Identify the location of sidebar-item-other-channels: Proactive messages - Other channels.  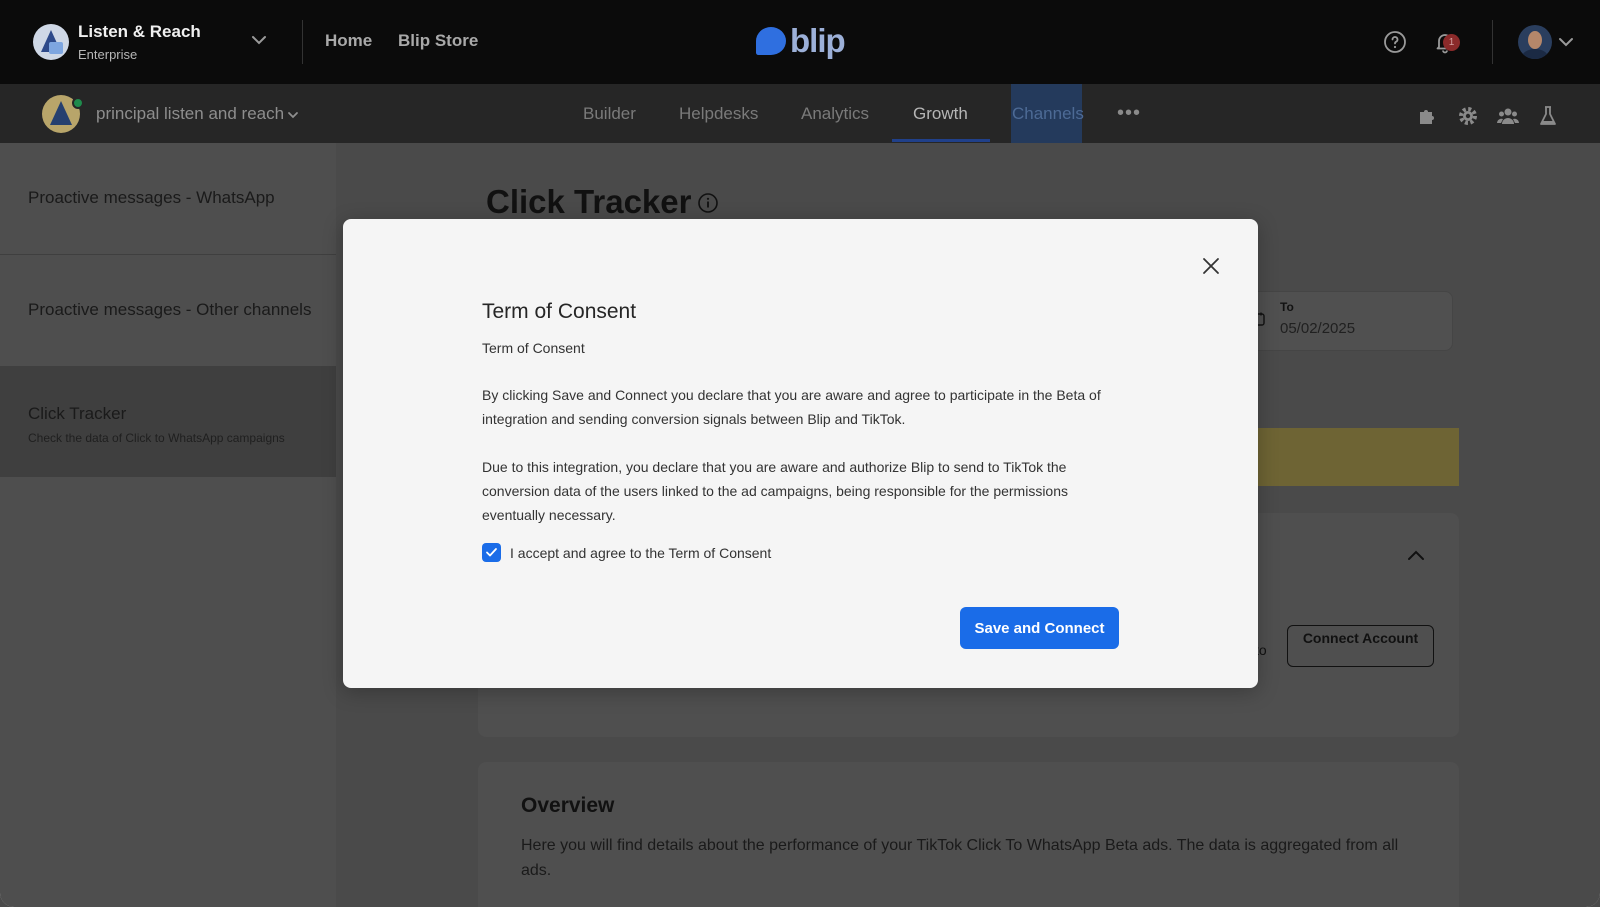
(168, 311).